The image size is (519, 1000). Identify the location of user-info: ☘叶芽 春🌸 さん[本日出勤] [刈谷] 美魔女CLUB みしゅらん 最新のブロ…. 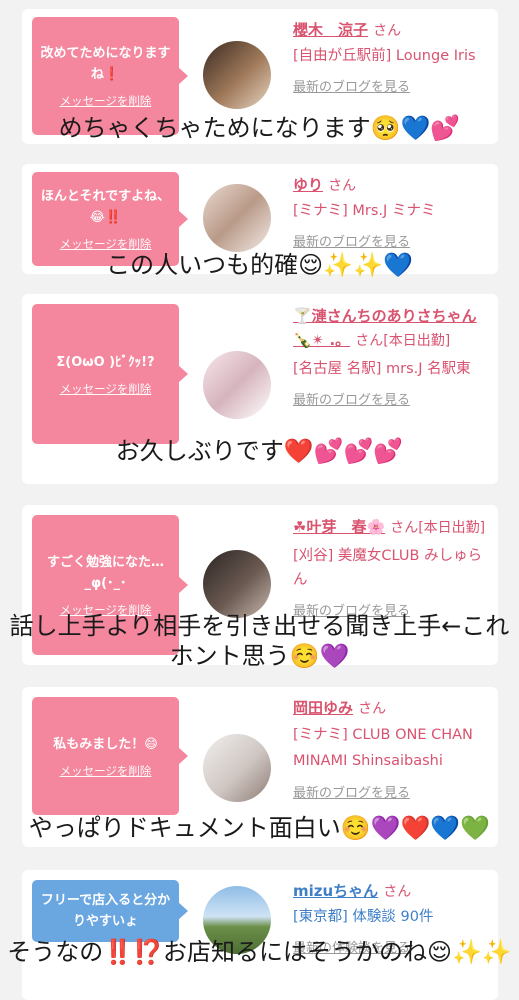
(391, 567).